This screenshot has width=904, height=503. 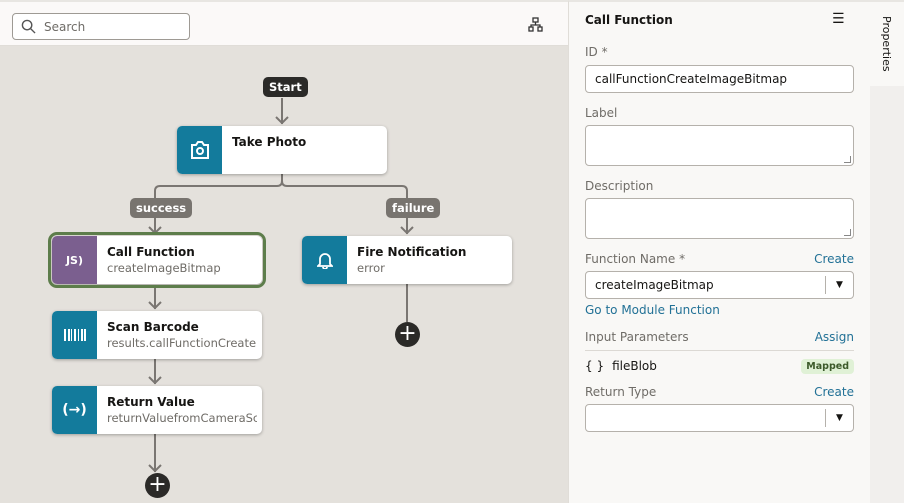 I want to click on node-scan-barcode: Scan Barcode results.callFunctionCreateI, so click(x=157, y=335).